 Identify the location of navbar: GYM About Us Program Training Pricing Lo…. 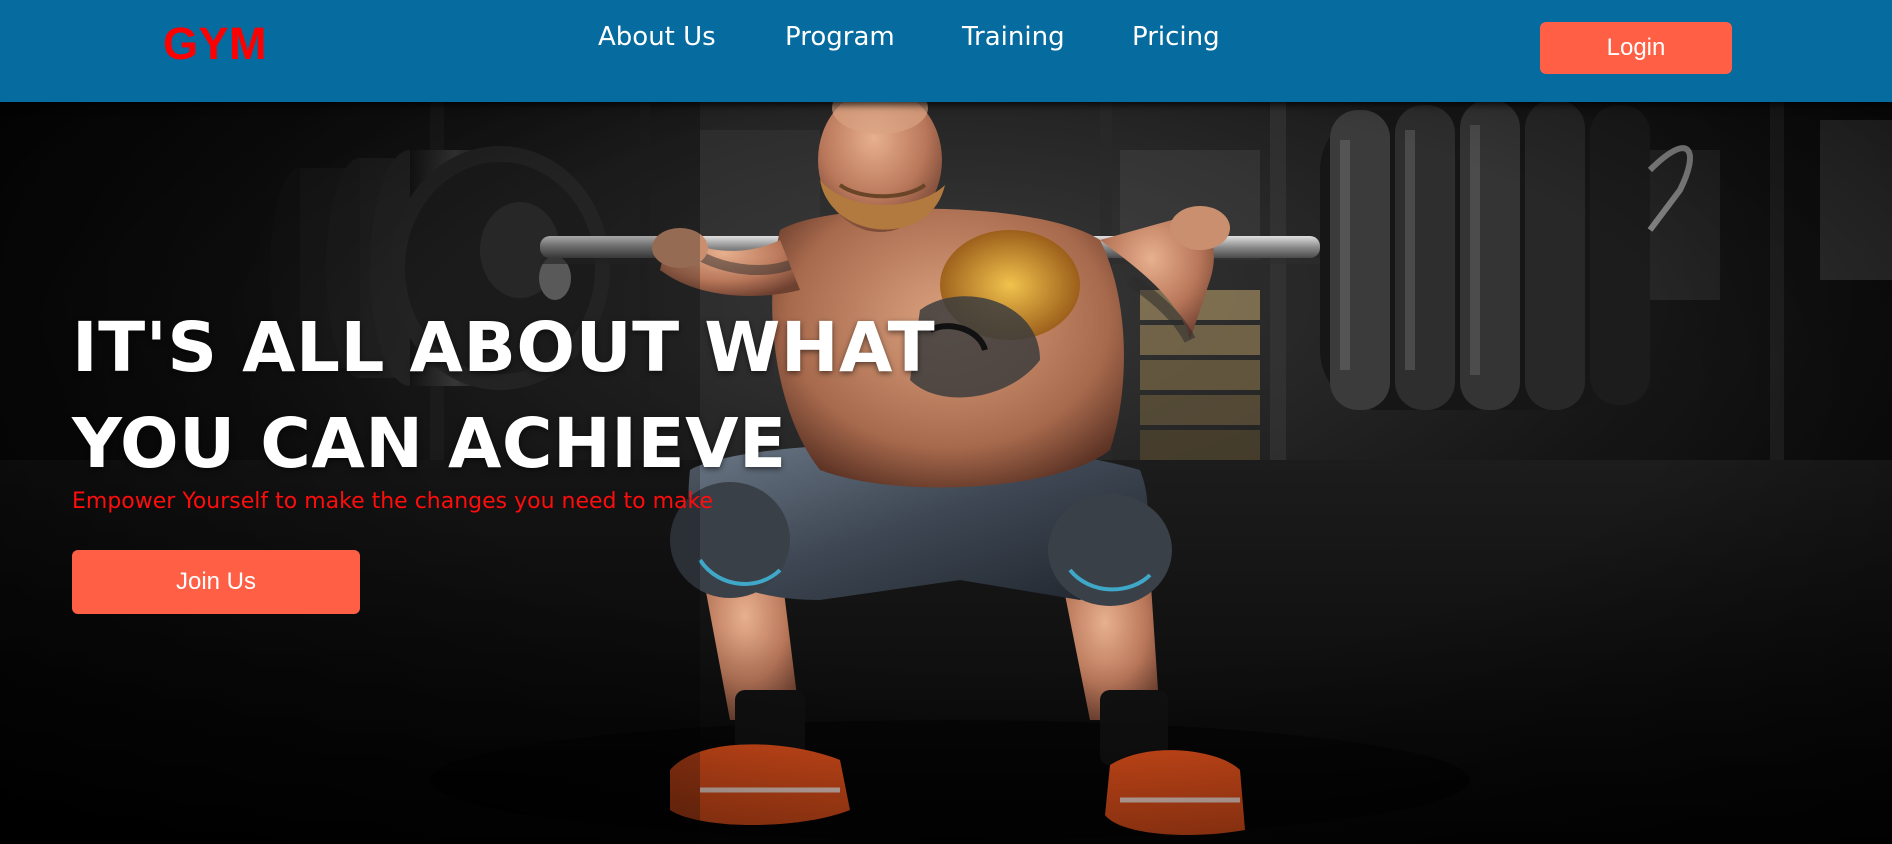
(946, 51).